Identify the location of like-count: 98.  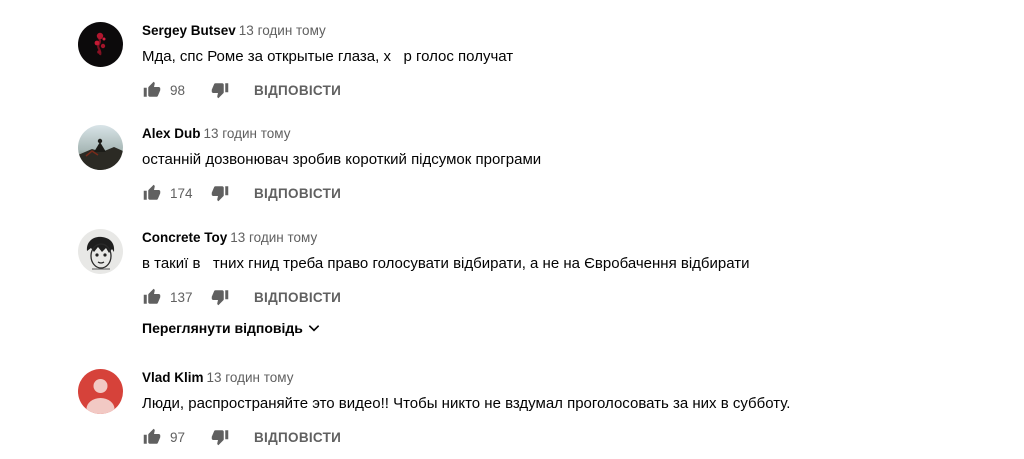
(178, 90).